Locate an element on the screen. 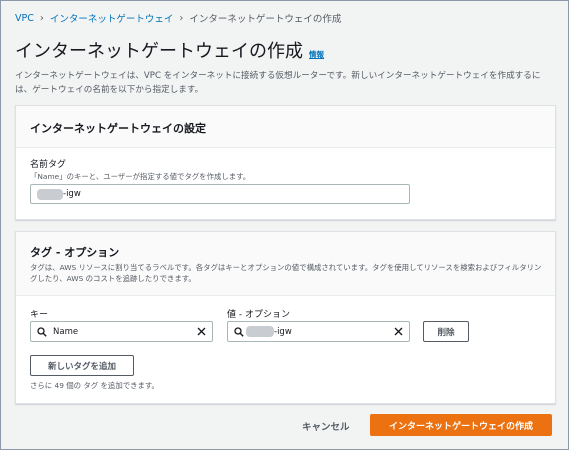 The height and width of the screenshot is (450, 569). tag-value-label: 値 - オプション is located at coordinates (258, 315).